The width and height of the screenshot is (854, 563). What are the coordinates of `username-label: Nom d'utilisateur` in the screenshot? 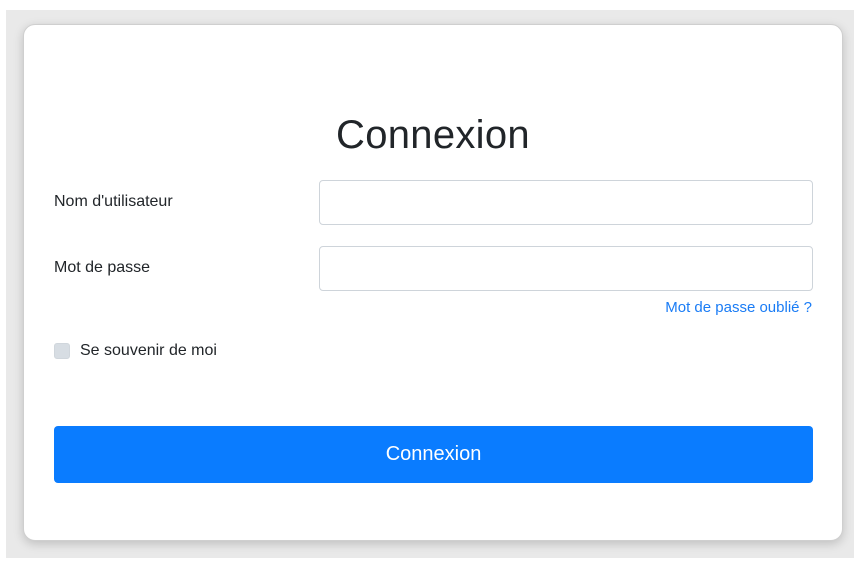 It's located at (113, 201).